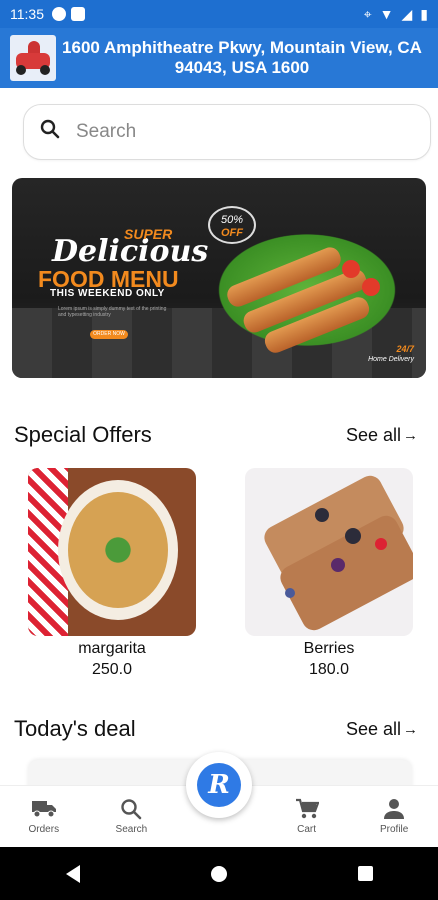 This screenshot has height=900, width=438. I want to click on home-delivery-label: 24/7 Home Delivery, so click(391, 354).